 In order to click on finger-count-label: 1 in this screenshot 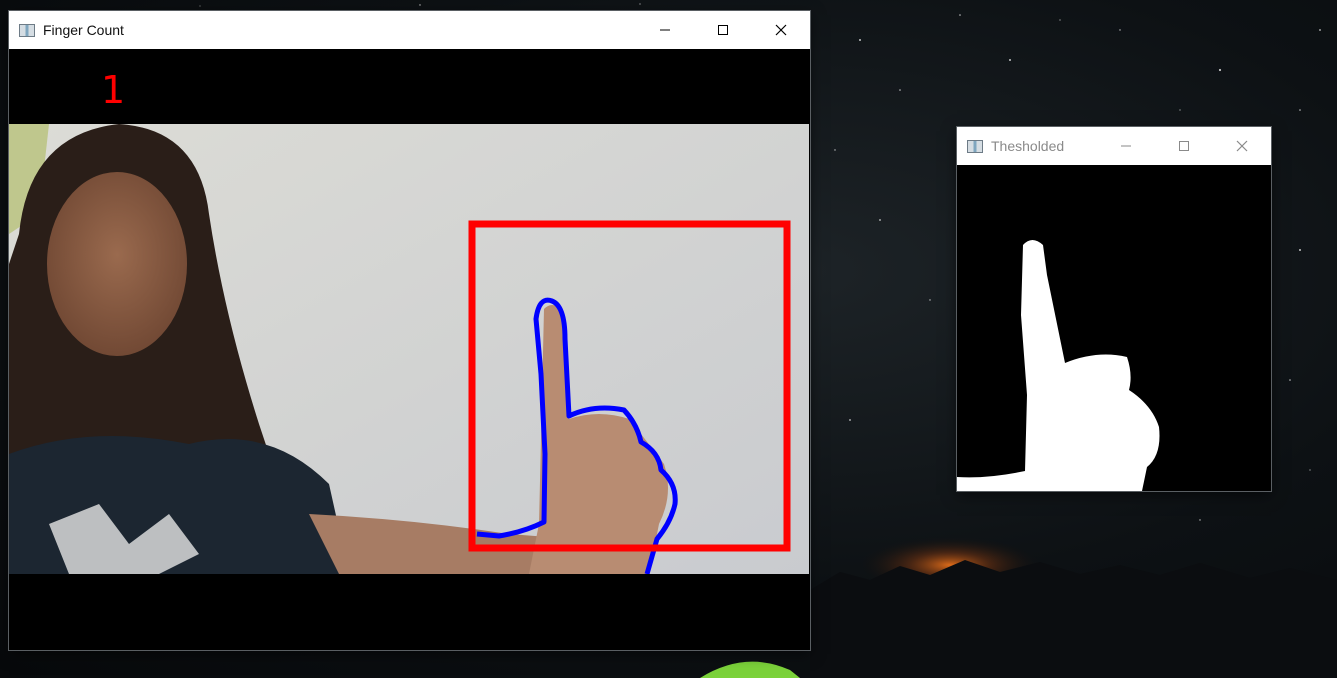, I will do `click(113, 90)`.